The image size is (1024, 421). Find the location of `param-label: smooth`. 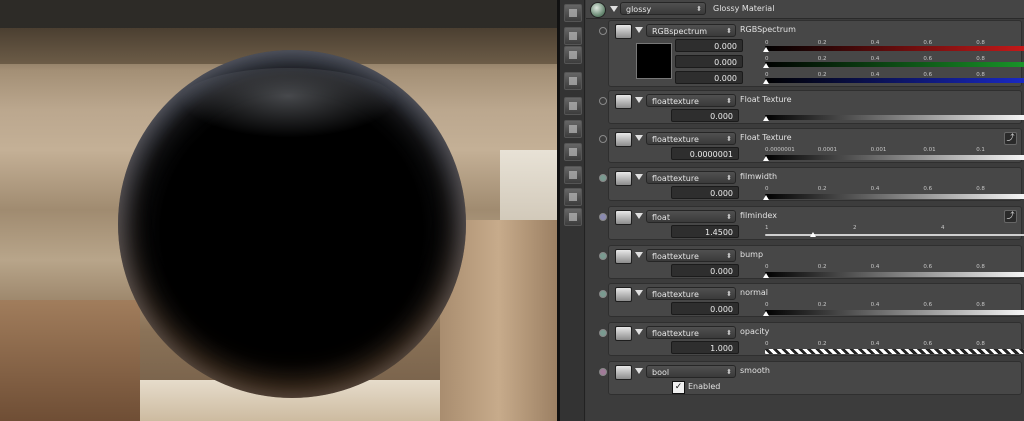

param-label: smooth is located at coordinates (755, 370).